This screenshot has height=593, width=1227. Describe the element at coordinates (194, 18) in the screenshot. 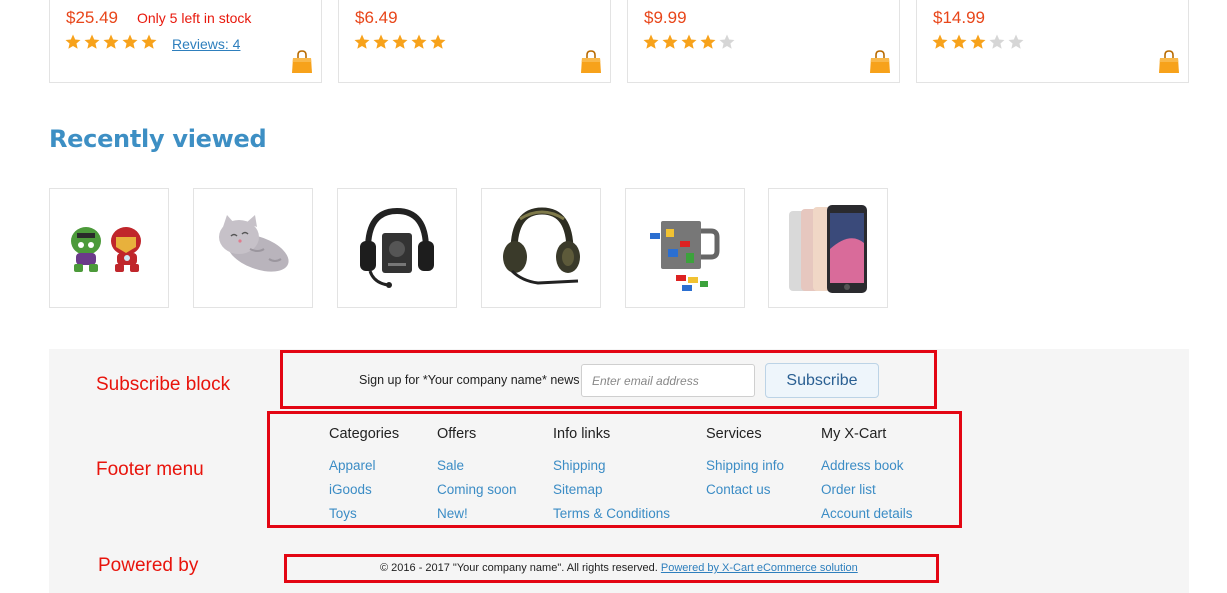

I see `stock-notice: Only 5 left in stock` at that location.